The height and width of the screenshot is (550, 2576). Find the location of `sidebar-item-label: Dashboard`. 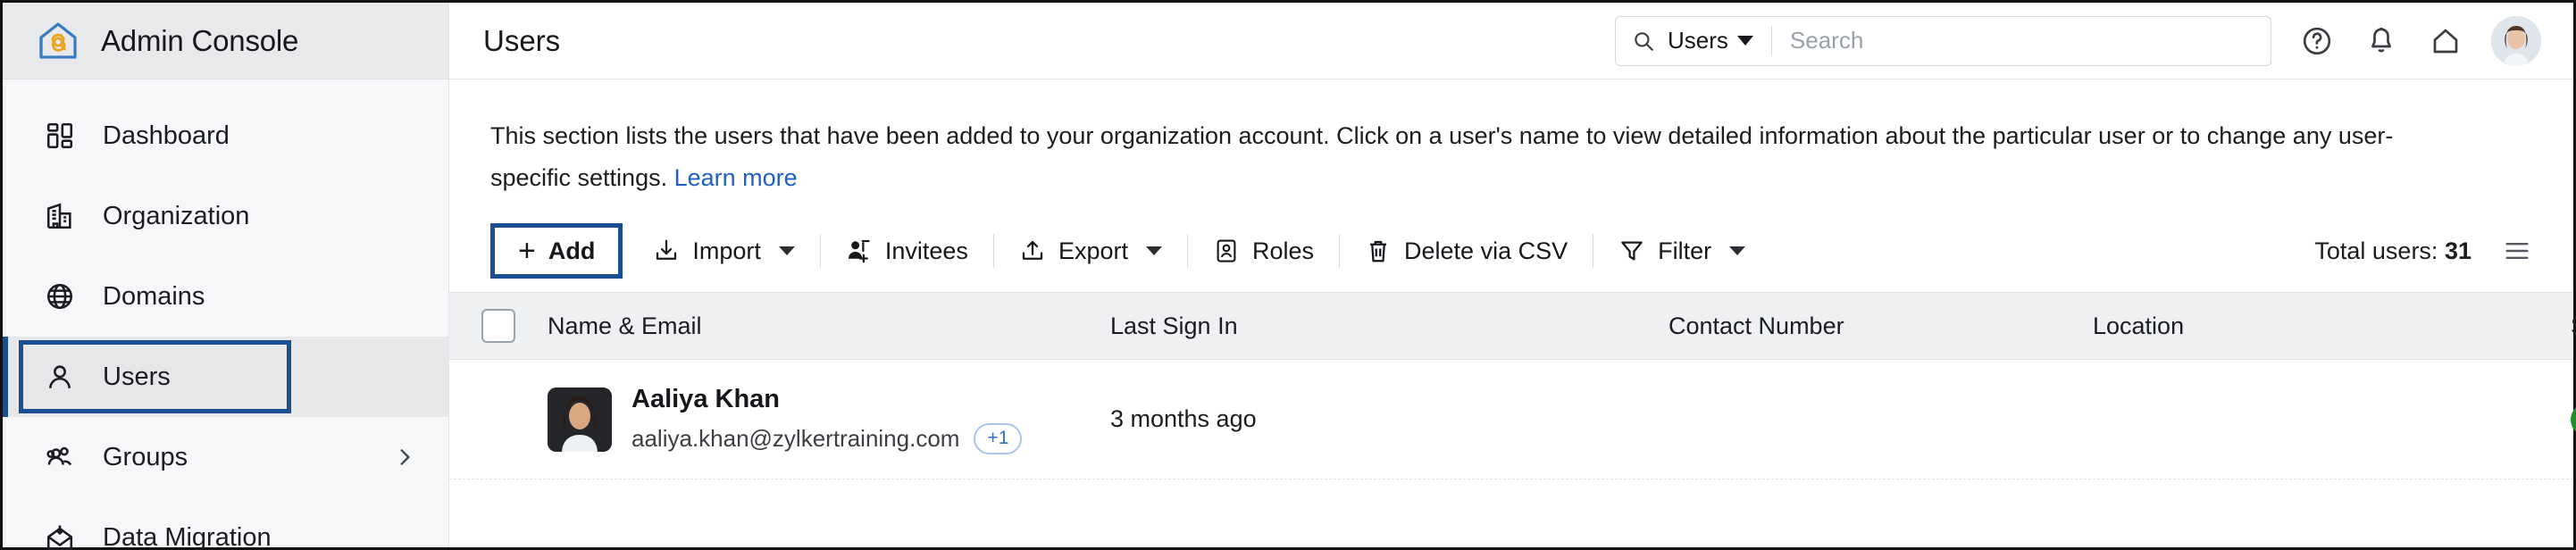

sidebar-item-label: Dashboard is located at coordinates (167, 136).